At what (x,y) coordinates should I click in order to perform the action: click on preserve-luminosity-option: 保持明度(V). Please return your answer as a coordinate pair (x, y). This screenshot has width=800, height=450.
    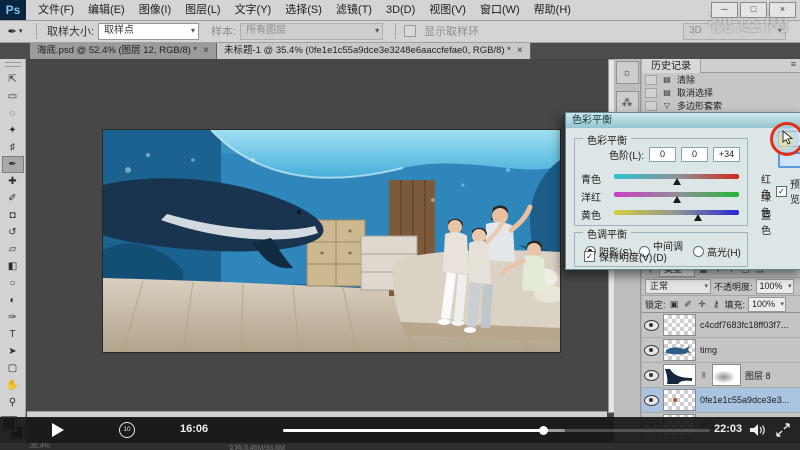
    Looking at the image, I should click on (618, 256).